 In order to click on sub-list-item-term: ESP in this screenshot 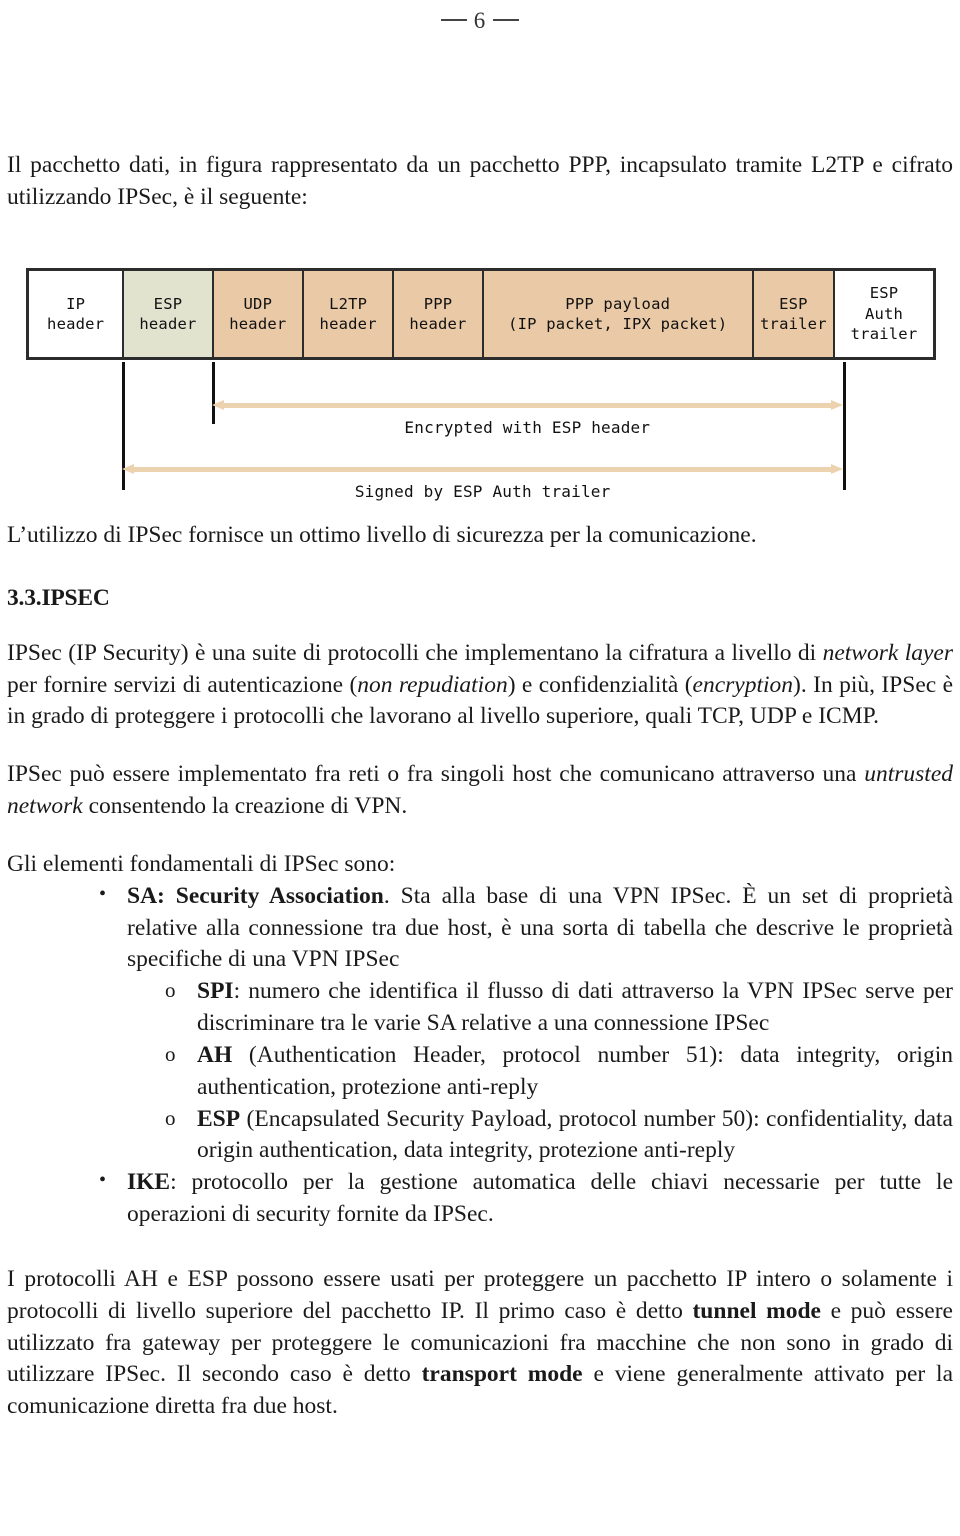, I will do `click(219, 1118)`.